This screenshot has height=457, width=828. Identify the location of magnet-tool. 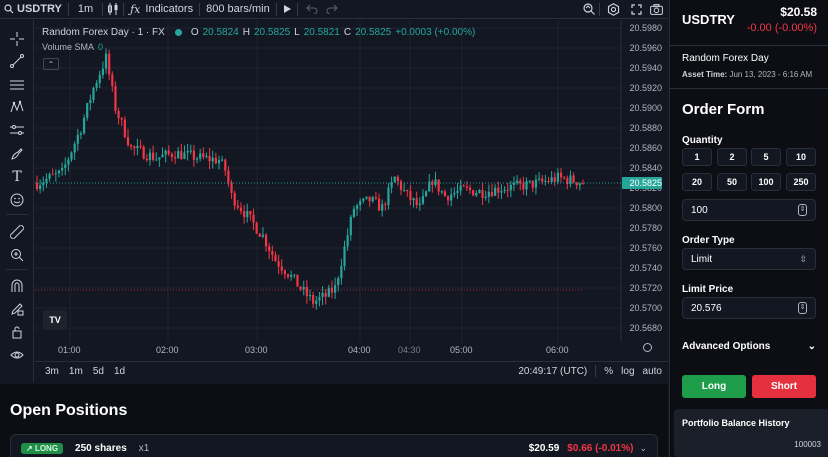
(17, 286).